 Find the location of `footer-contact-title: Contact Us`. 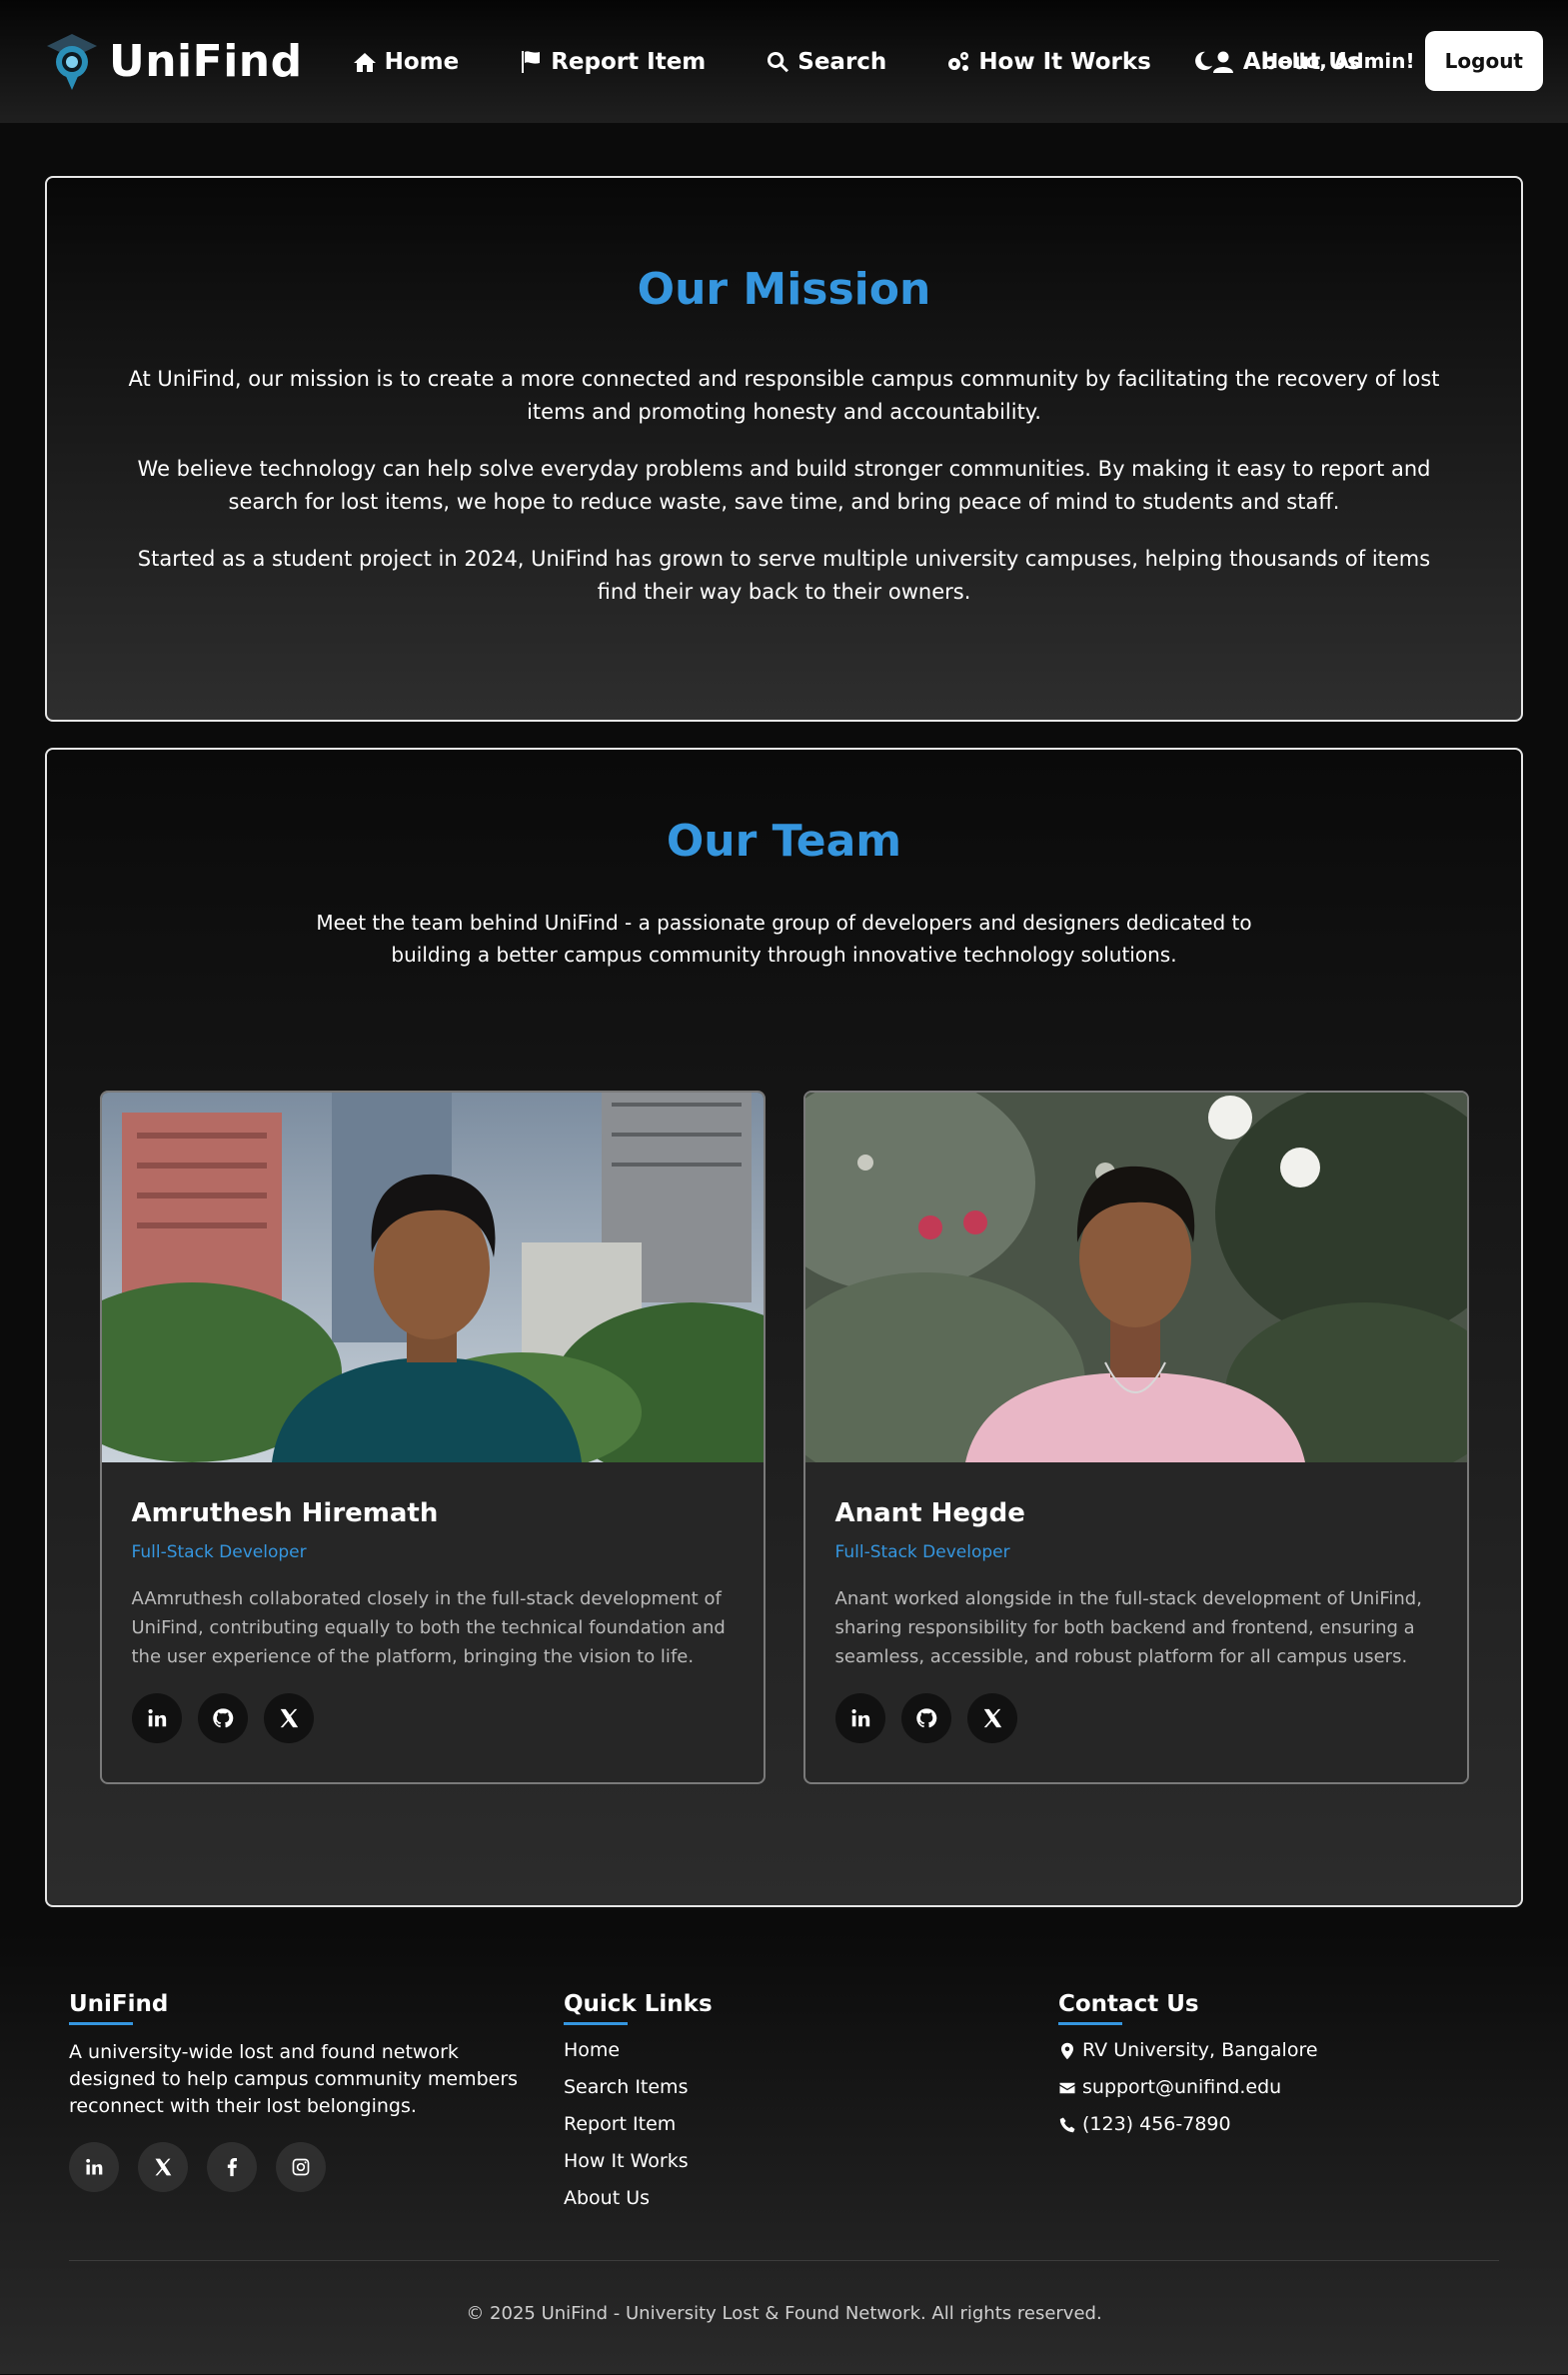

footer-contact-title: Contact Us is located at coordinates (1129, 2008).